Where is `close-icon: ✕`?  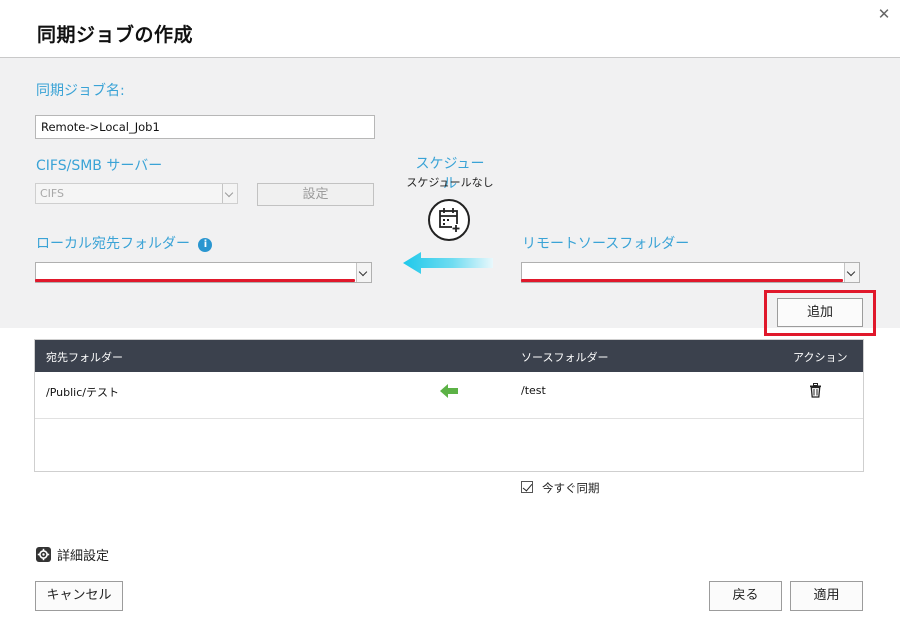 close-icon: ✕ is located at coordinates (884, 14).